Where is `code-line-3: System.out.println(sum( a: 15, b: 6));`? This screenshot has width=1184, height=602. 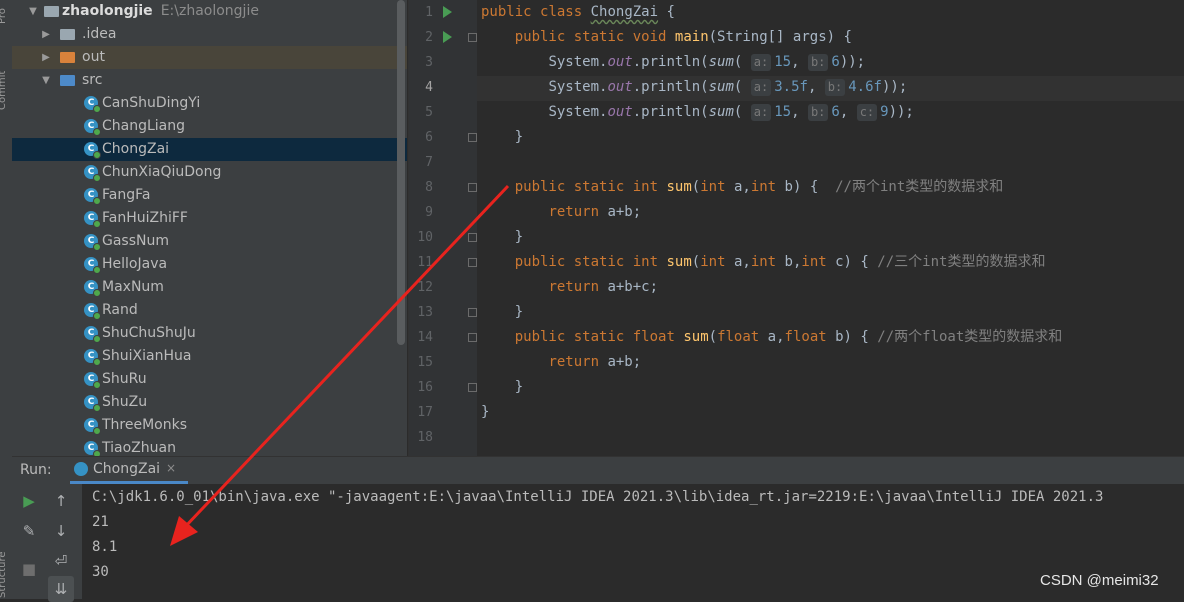 code-line-3: System.out.println(sum( a: 15, b: 6)); is located at coordinates (707, 62).